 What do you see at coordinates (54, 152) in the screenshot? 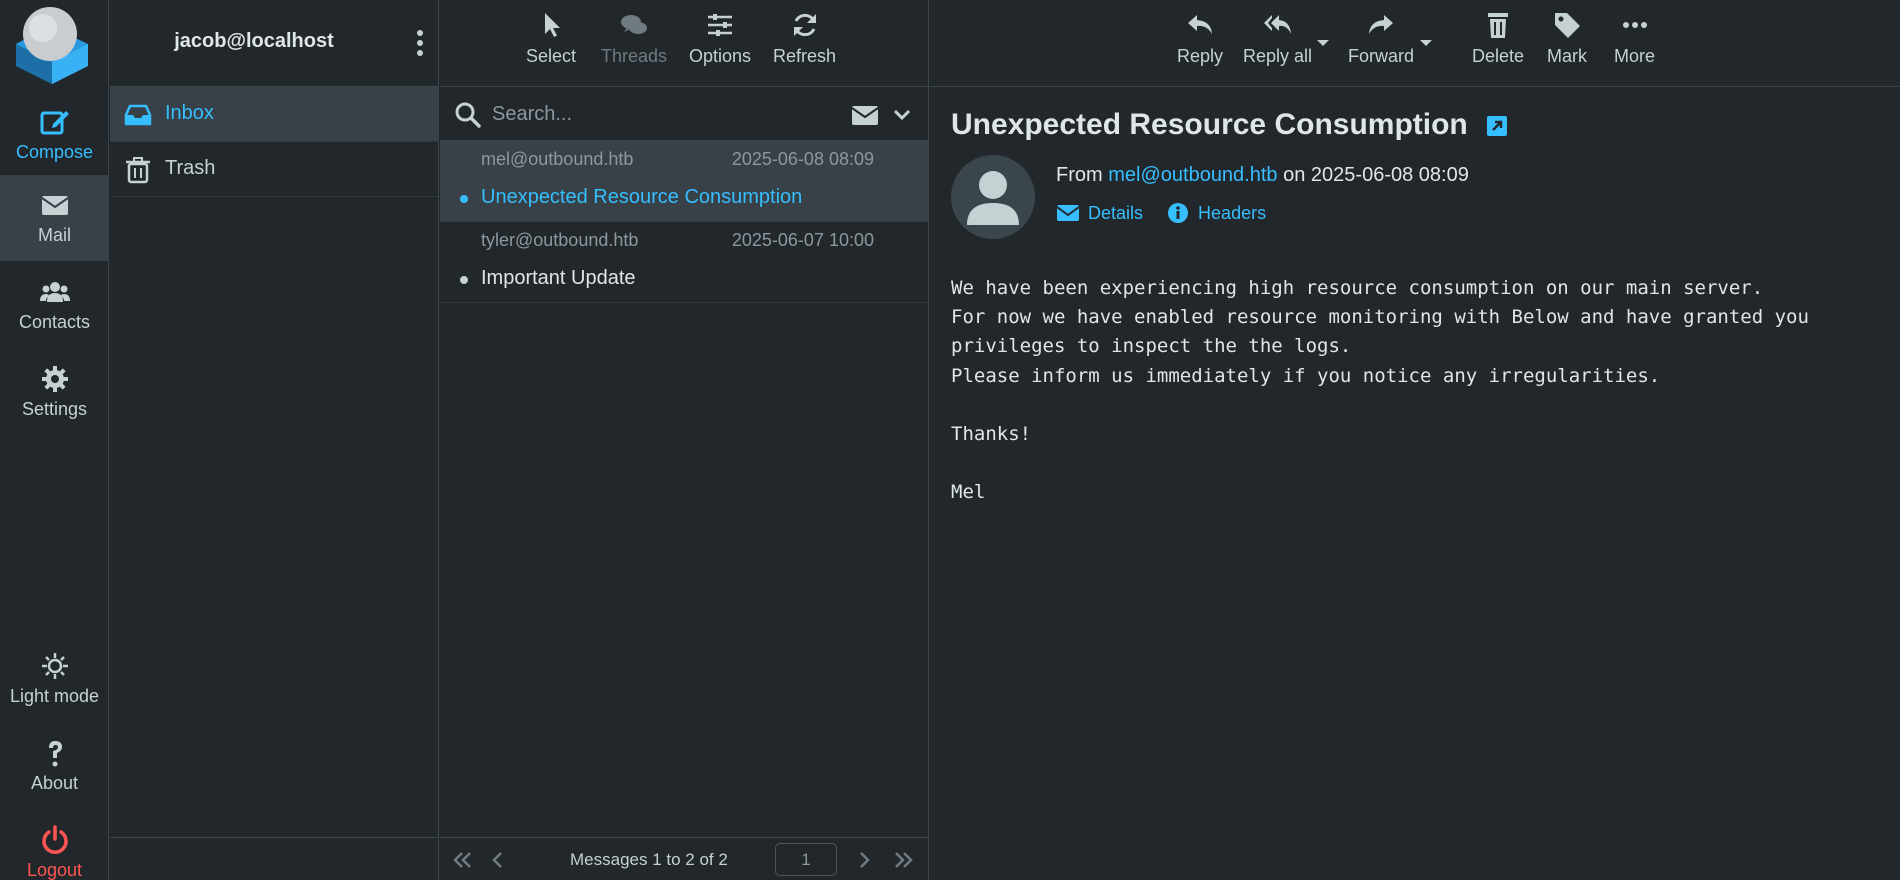
I see `compose-label: Compose` at bounding box center [54, 152].